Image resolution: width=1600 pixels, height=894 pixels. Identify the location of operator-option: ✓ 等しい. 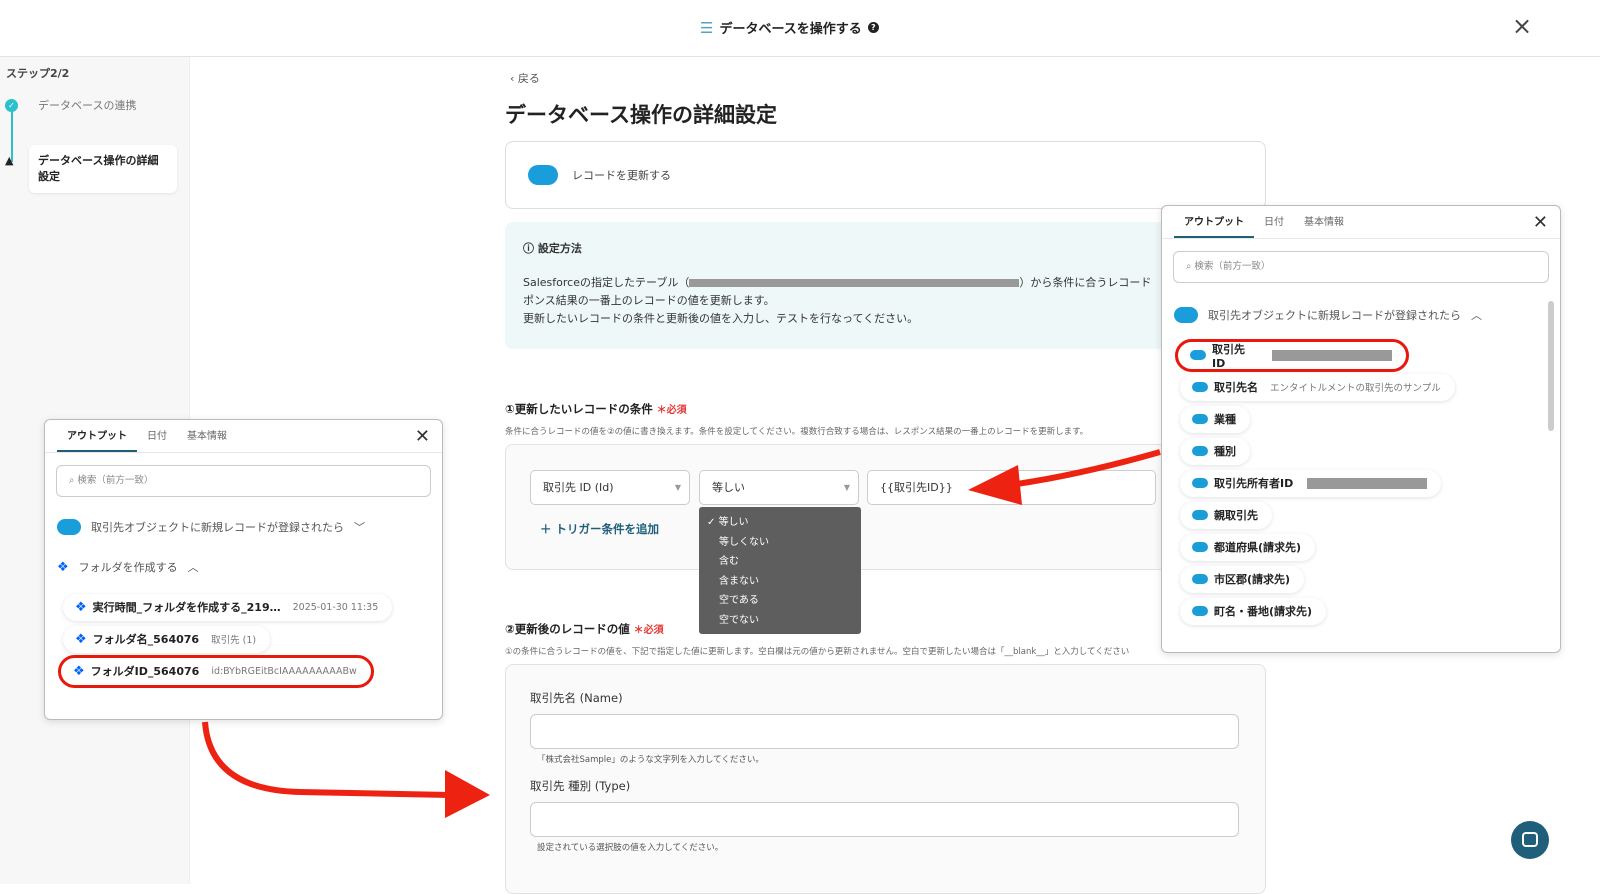
(780, 523).